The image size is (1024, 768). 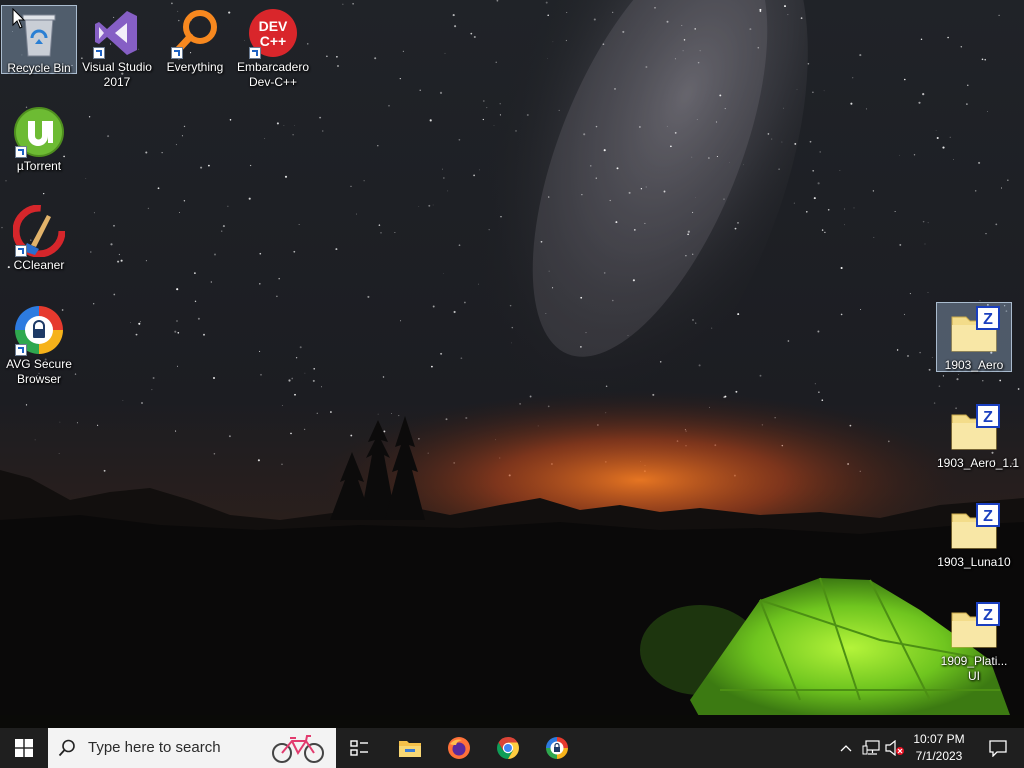 What do you see at coordinates (99, 53) in the screenshot?
I see `shortcut-arrow-icon` at bounding box center [99, 53].